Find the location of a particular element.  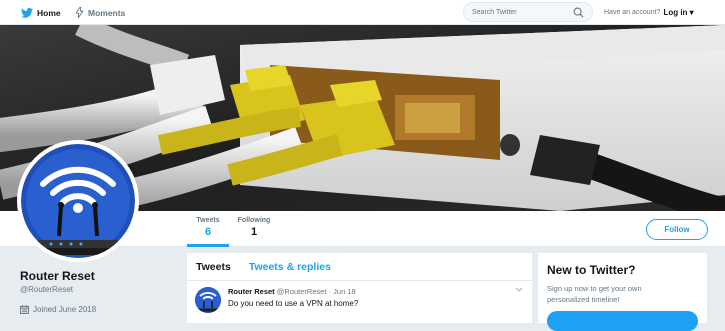

tab-tweets: Tweets is located at coordinates (213, 267).